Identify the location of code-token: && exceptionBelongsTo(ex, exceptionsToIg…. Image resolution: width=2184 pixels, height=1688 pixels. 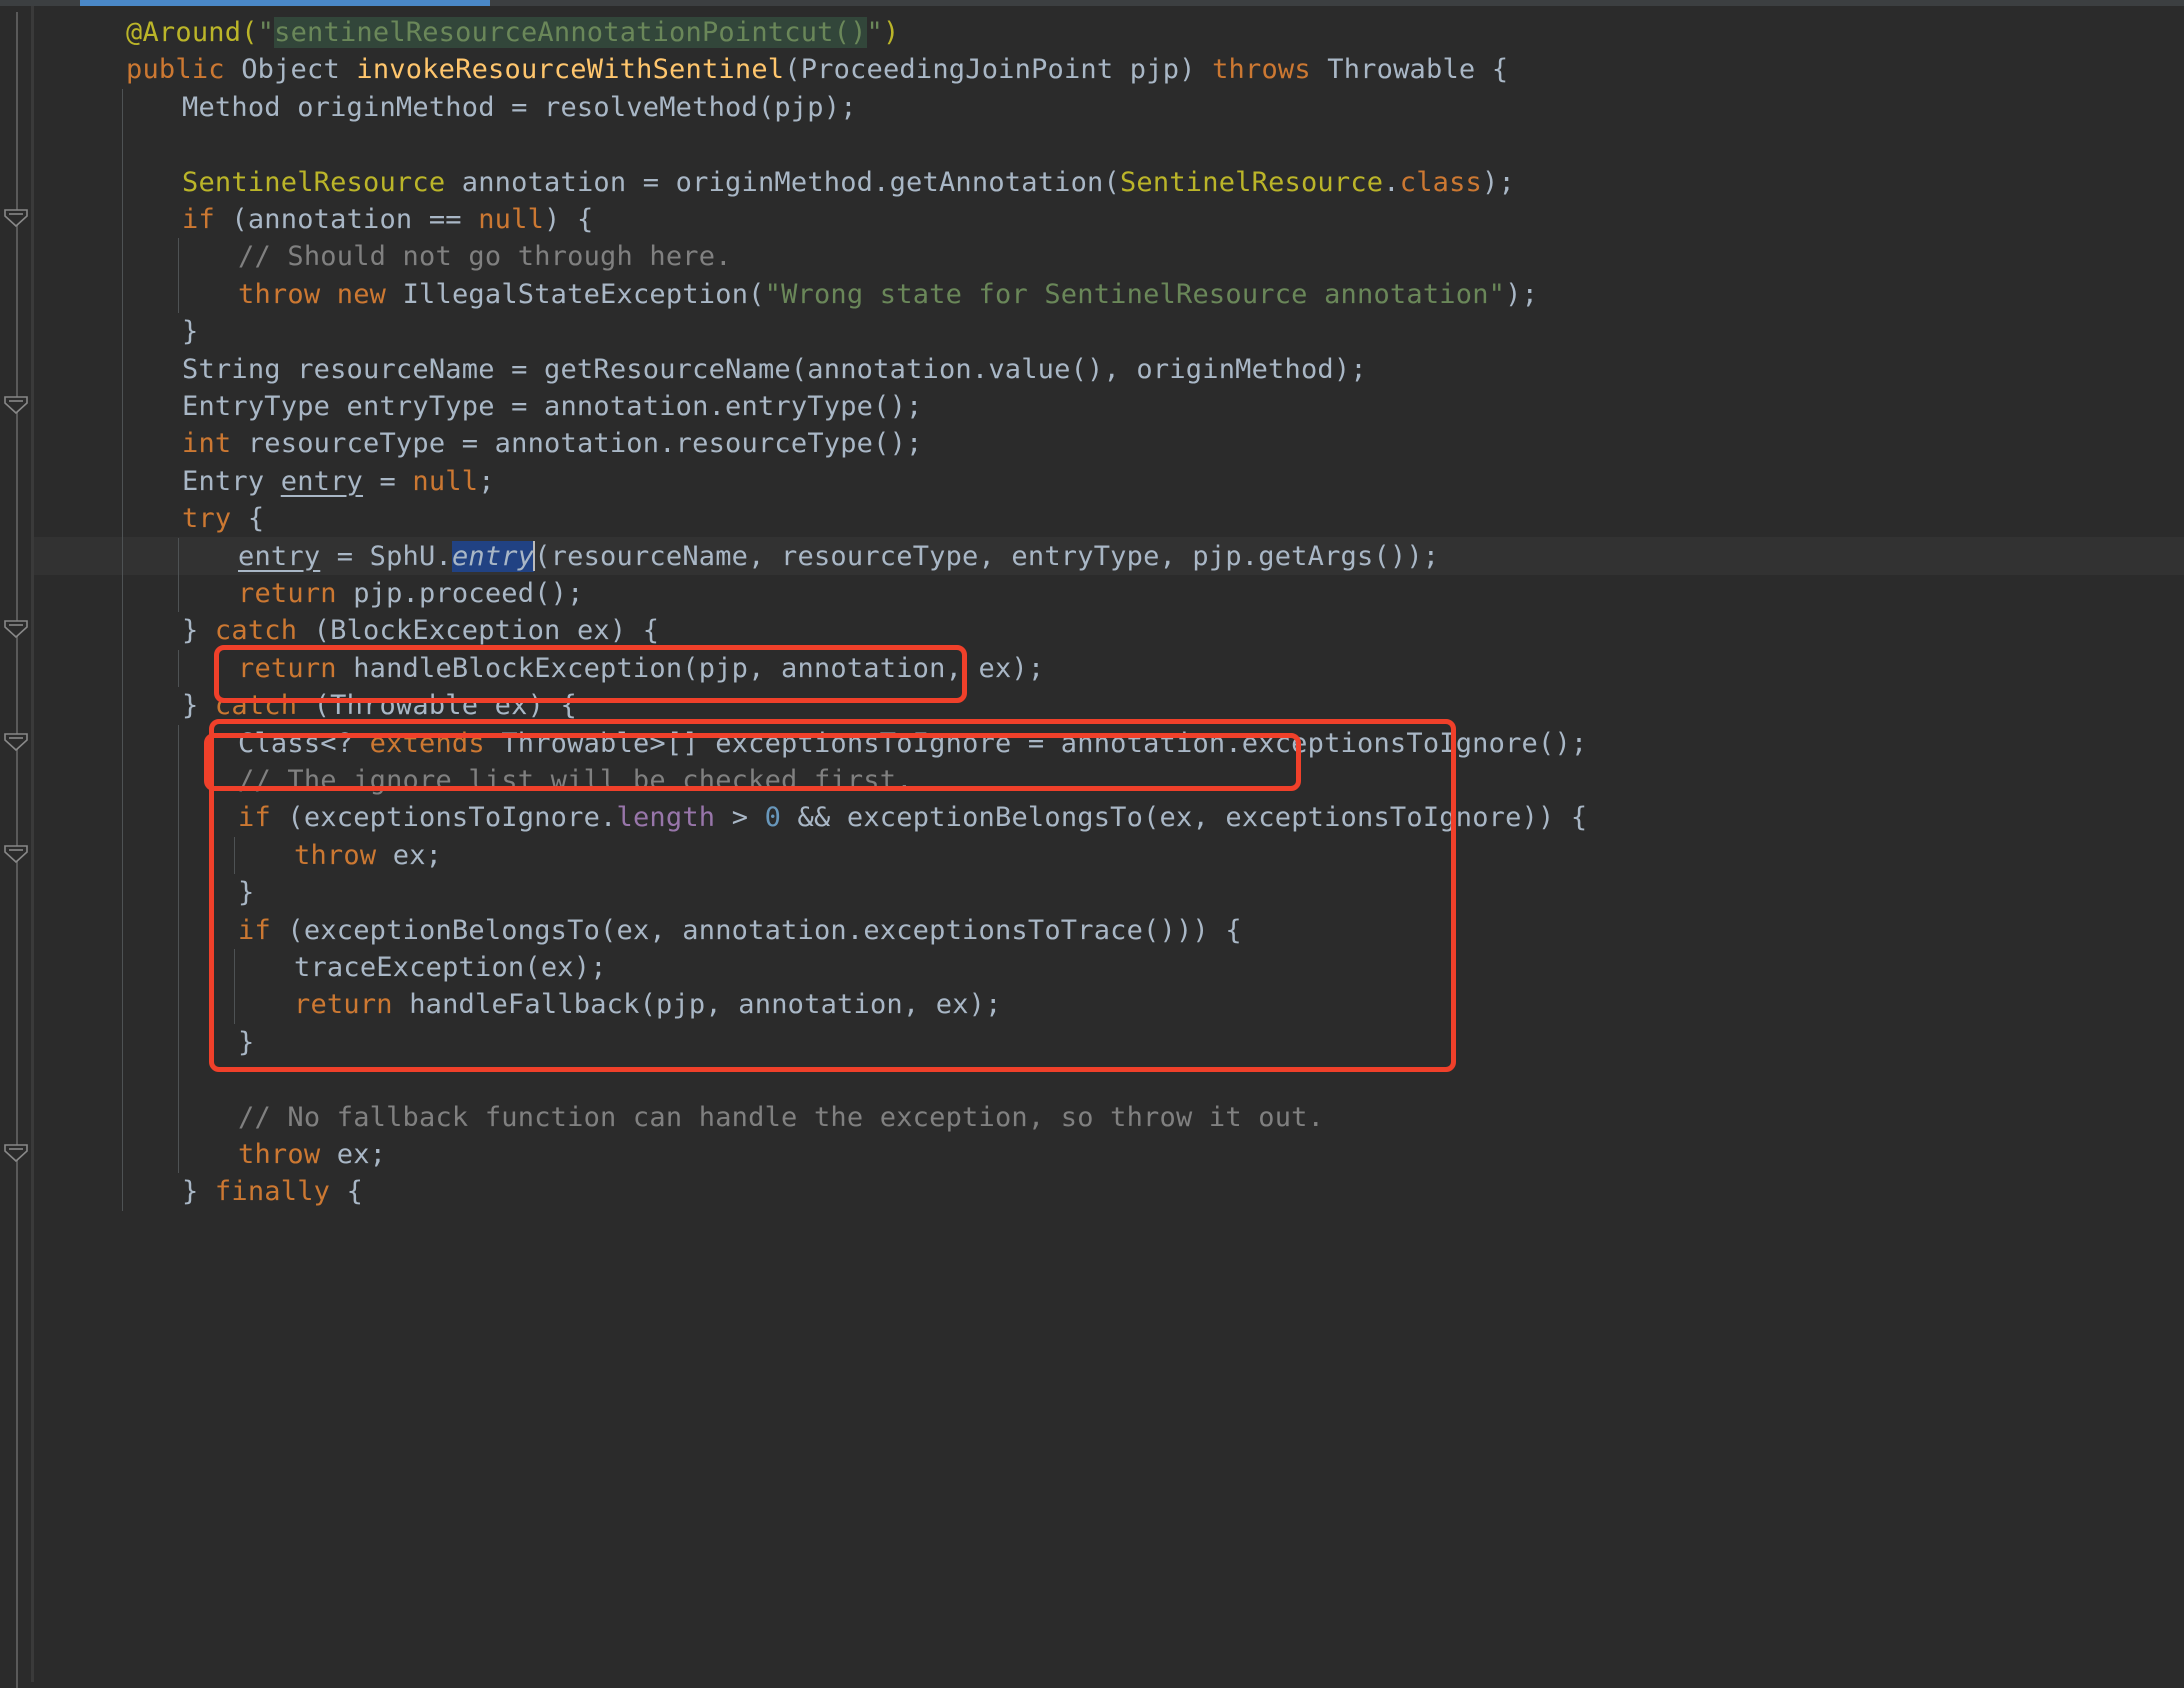
(1184, 818).